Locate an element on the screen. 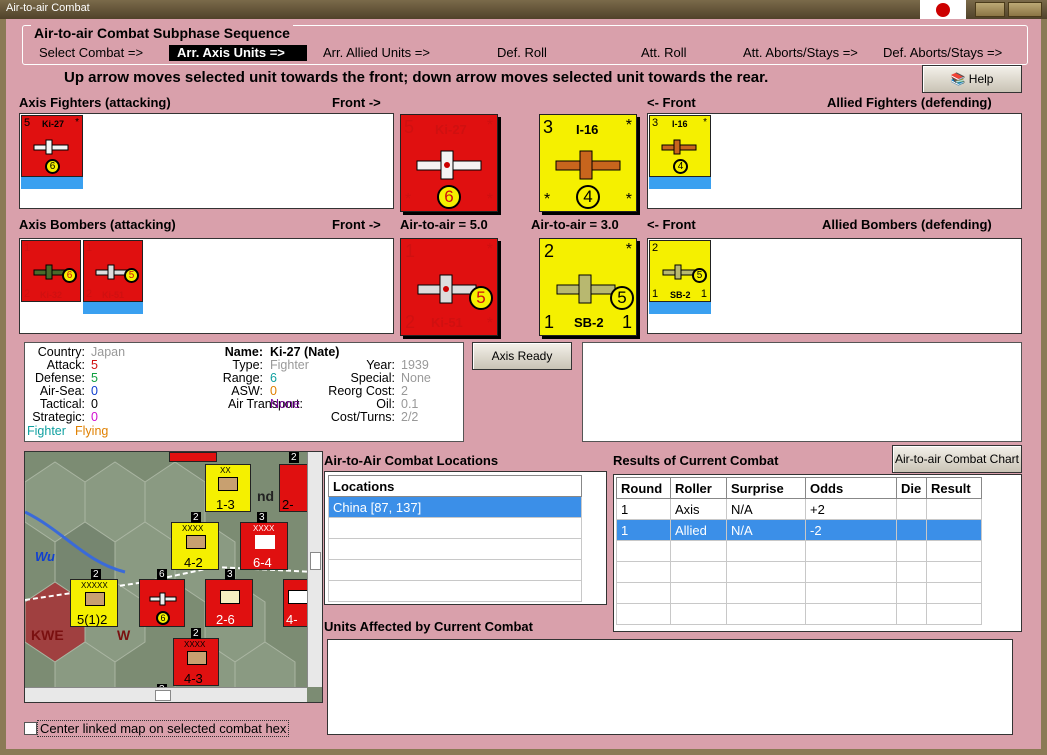  axis-air-to-air-label: Air-to-air = 5.0 is located at coordinates (444, 224).